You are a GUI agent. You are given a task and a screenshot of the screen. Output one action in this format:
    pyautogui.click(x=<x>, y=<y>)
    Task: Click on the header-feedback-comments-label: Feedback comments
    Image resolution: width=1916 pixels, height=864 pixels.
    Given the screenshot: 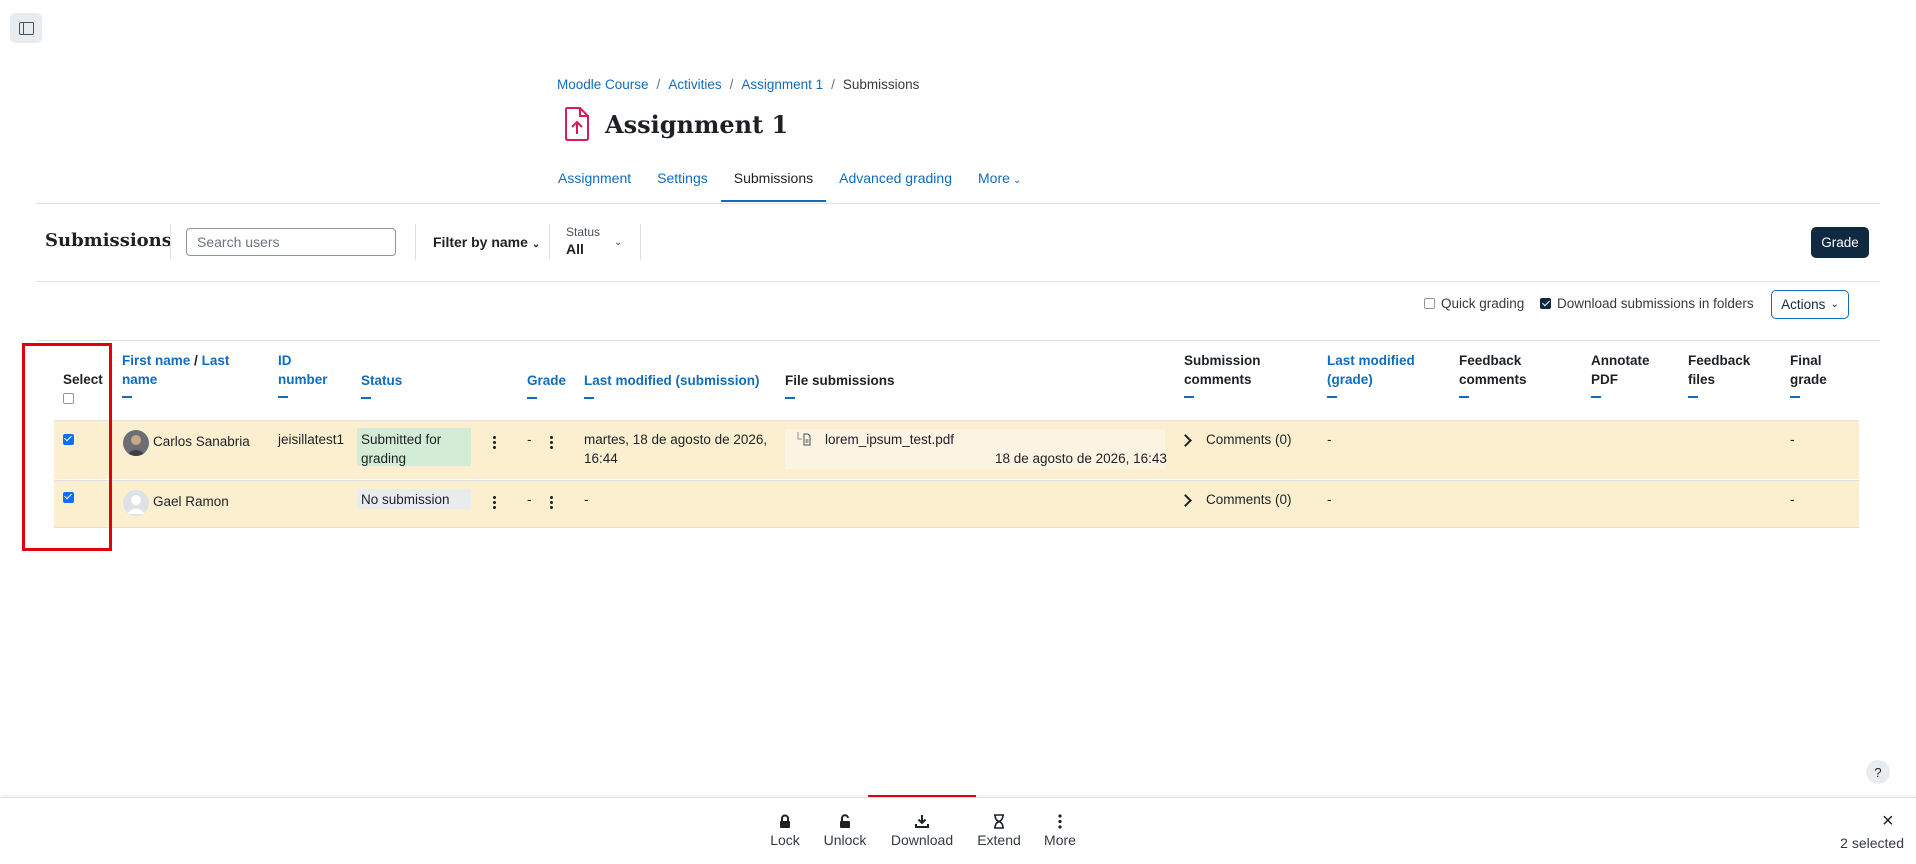 What is the action you would take?
    pyautogui.click(x=1493, y=370)
    